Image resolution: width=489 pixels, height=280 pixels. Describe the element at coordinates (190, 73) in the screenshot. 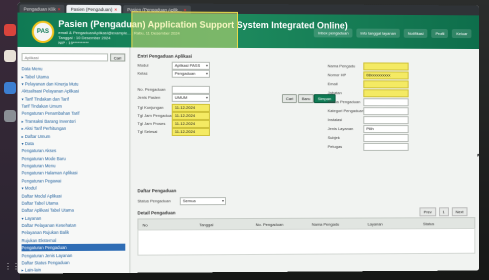

I see `select-field: Pengaduan` at that location.